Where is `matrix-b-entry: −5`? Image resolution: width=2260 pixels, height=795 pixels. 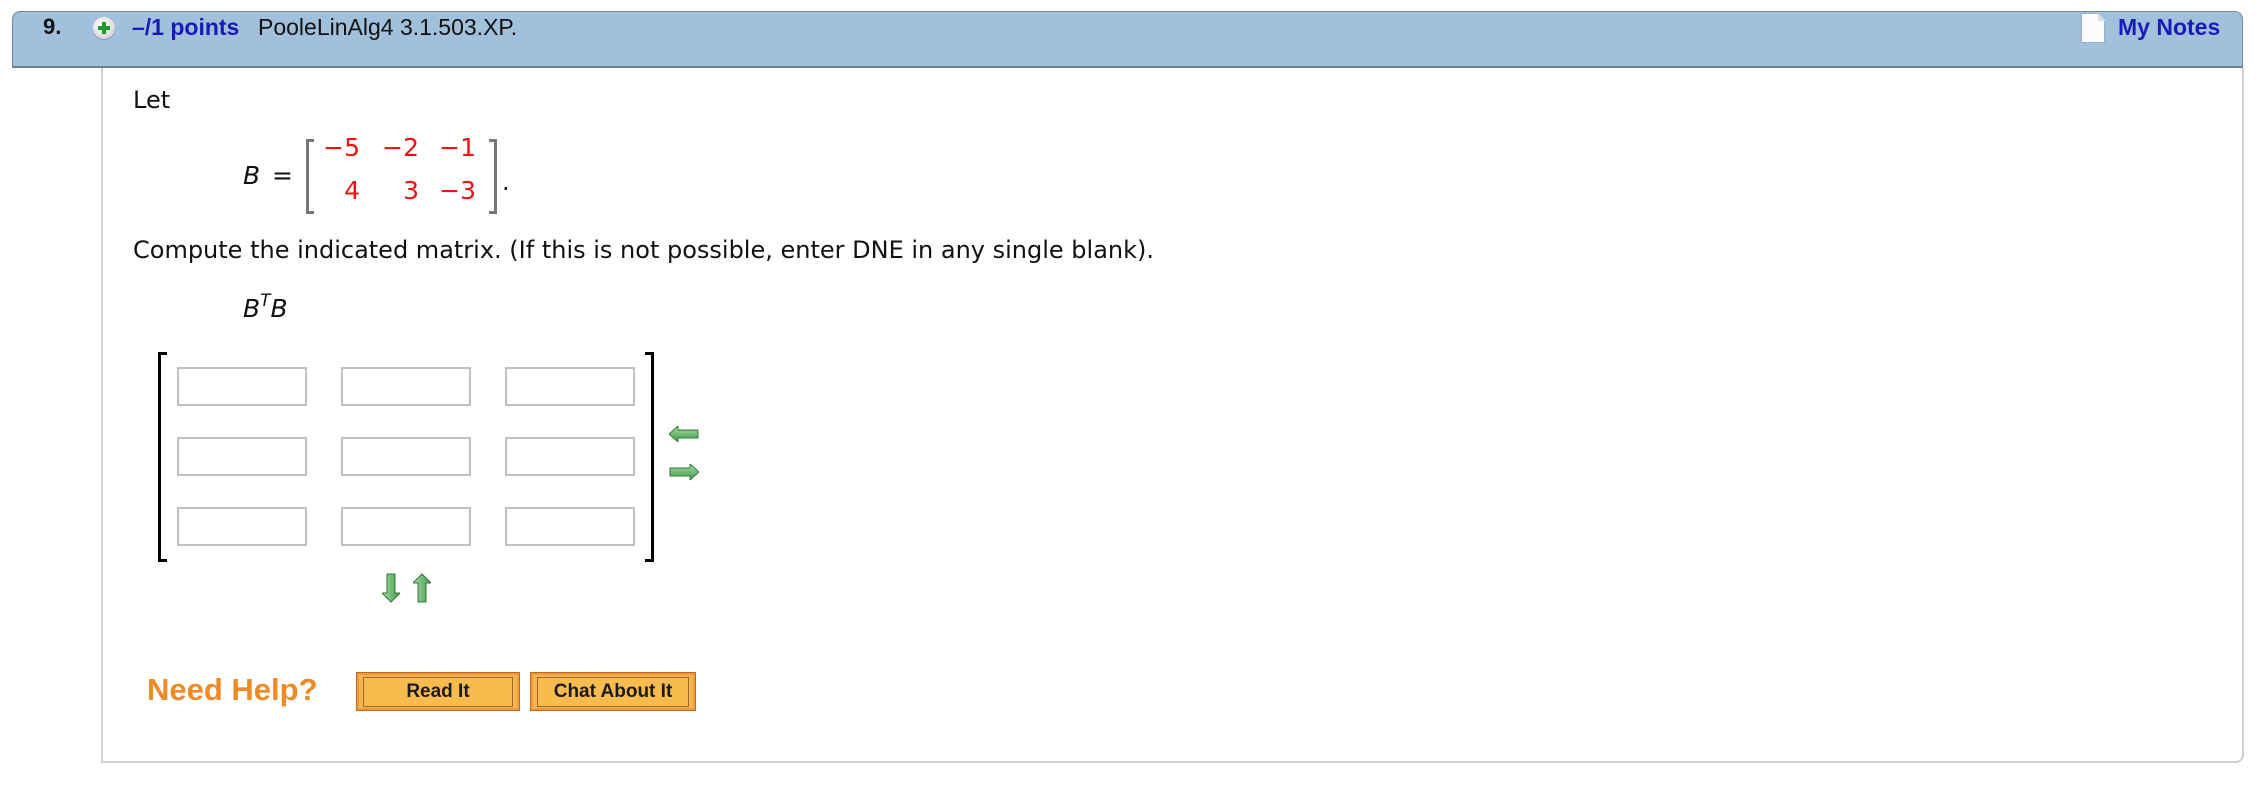 matrix-b-entry: −5 is located at coordinates (341, 147).